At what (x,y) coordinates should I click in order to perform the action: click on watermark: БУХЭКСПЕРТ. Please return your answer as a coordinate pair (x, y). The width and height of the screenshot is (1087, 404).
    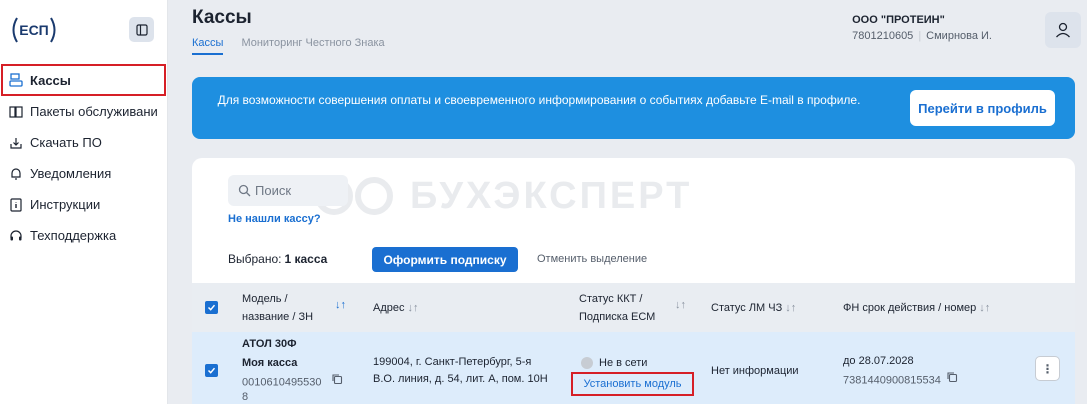
    Looking at the image, I should click on (502, 196).